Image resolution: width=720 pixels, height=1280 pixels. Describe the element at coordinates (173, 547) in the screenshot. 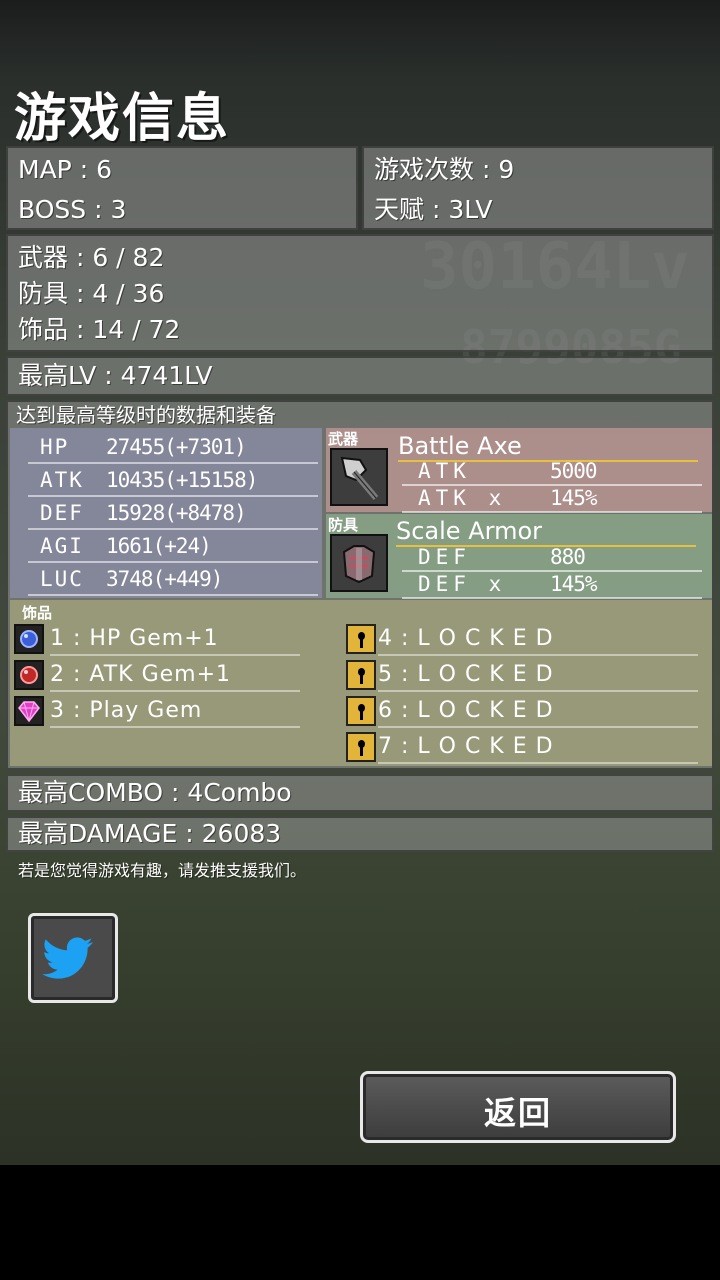

I see `stat-row-agi: AGI 1661(+24)` at that location.